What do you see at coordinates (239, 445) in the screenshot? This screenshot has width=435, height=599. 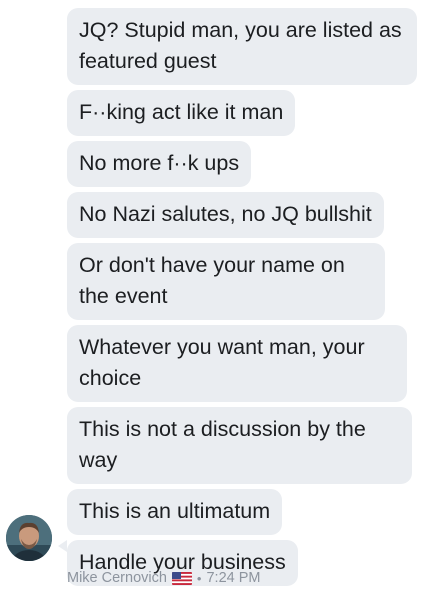 I see `message-bubble: This is not a discussion by the way` at bounding box center [239, 445].